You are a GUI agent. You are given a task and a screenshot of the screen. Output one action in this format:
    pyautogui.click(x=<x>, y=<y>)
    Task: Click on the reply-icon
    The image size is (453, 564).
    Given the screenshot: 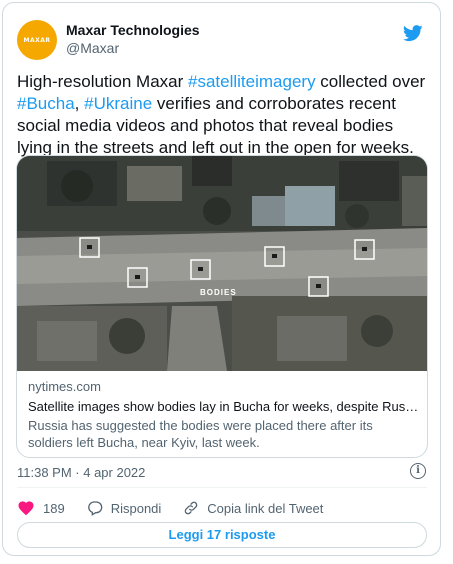 What is the action you would take?
    pyautogui.click(x=94, y=508)
    